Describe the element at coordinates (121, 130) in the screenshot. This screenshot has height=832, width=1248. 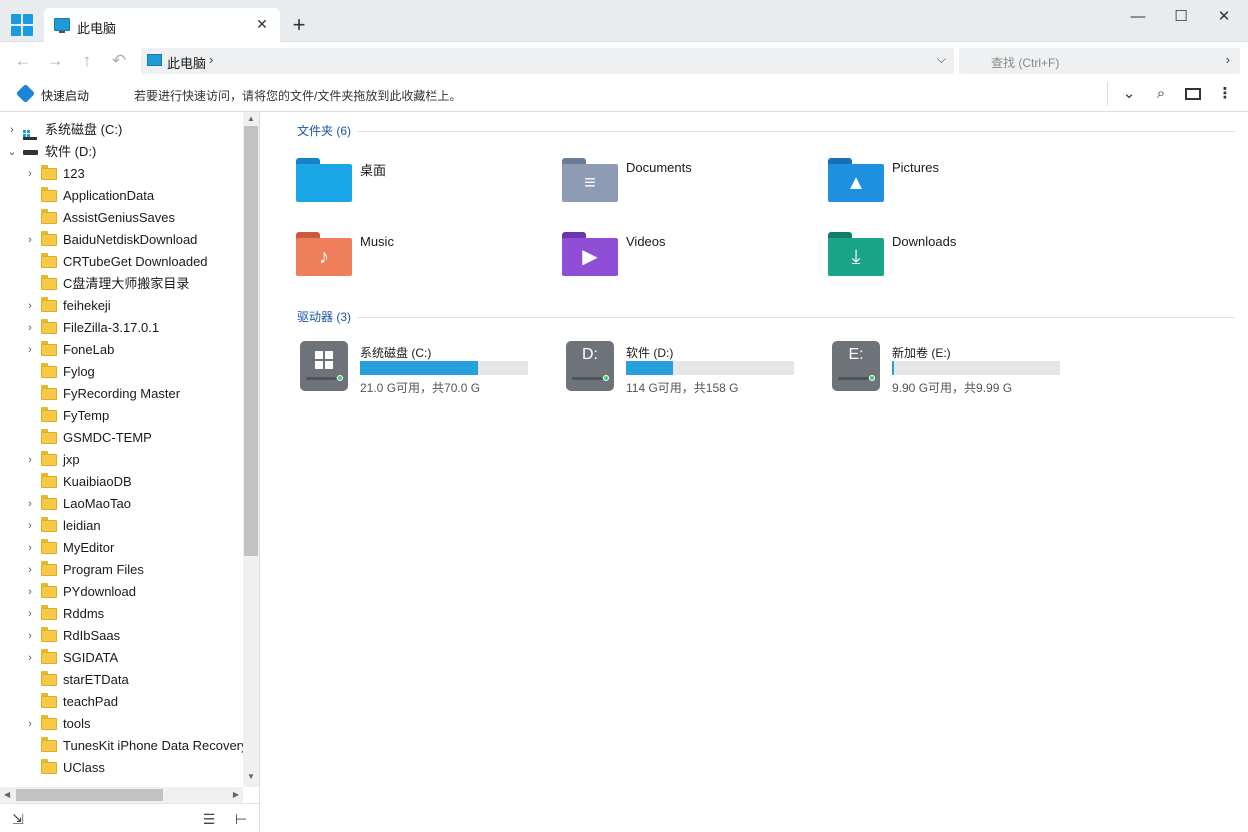
I see `tree-item: › 系统磁盘 (C:)` at that location.